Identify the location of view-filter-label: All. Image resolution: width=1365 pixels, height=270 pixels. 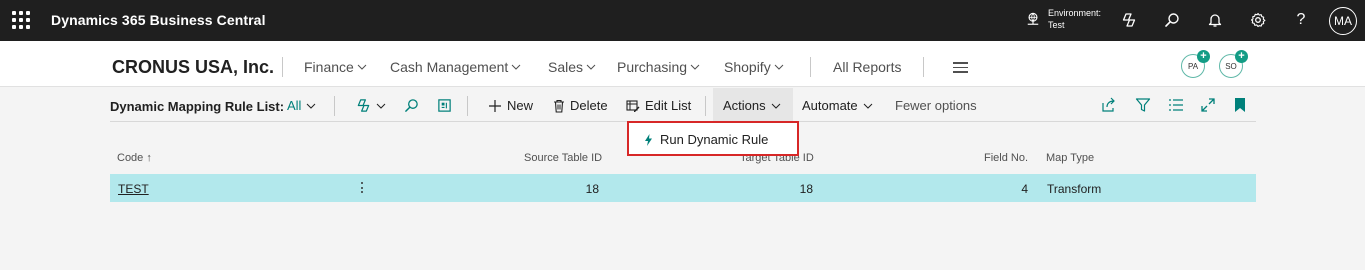
(294, 105).